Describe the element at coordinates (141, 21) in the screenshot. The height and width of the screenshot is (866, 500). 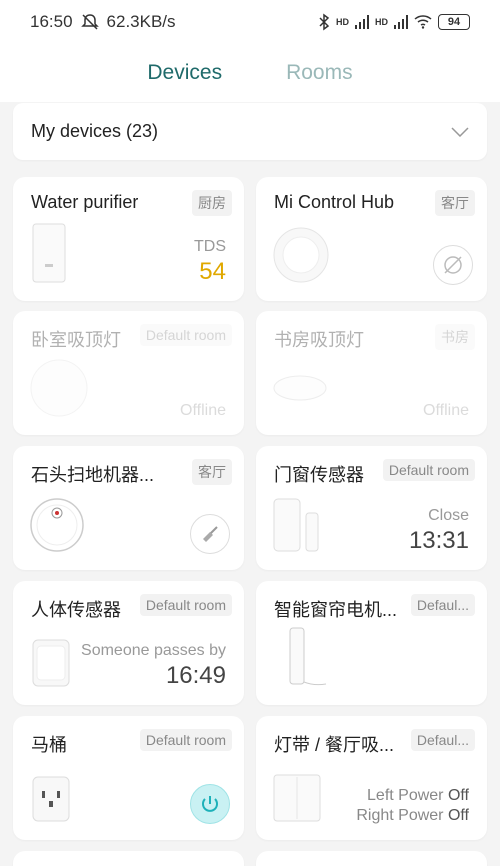
I see `network-speed: 62.3KB/s` at that location.